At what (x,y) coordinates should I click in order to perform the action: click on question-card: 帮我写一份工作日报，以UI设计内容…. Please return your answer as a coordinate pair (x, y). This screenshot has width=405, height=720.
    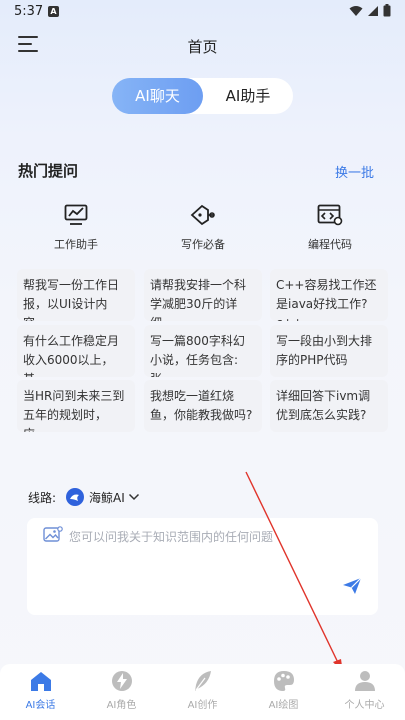
    Looking at the image, I should click on (76, 295).